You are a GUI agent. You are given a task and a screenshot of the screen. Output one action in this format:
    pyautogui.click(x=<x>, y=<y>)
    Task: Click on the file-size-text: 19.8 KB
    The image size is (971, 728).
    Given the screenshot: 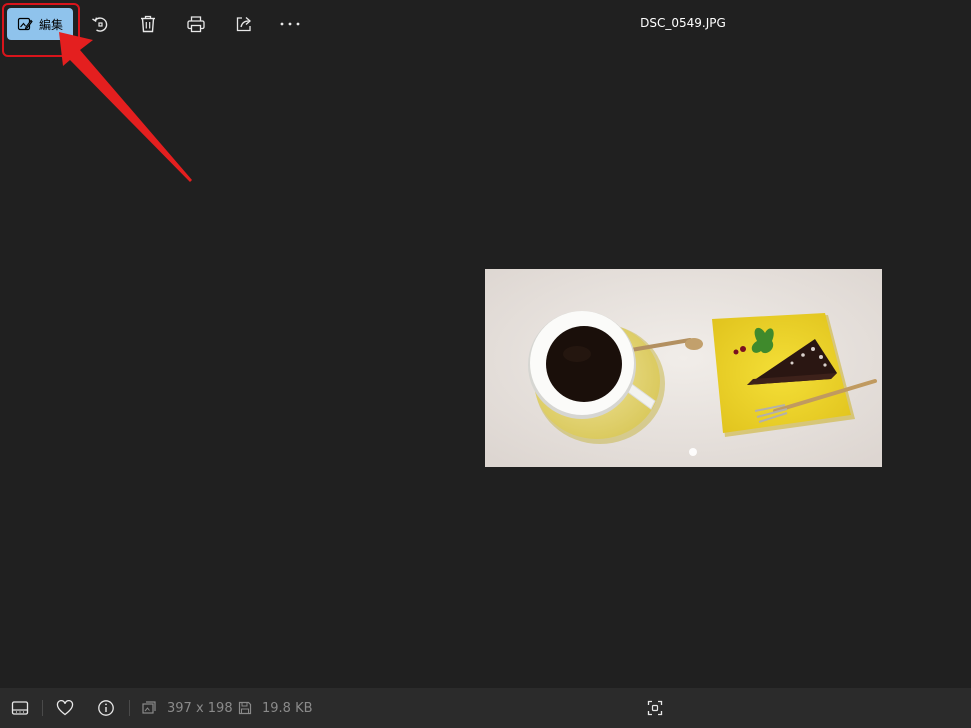 What is the action you would take?
    pyautogui.click(x=287, y=708)
    